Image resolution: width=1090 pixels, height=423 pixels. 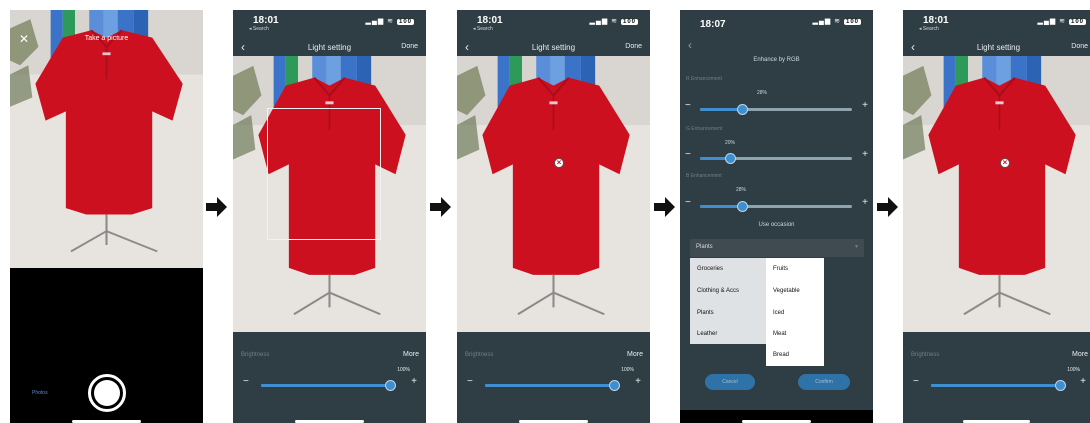 I want to click on enhance-title: Enhance by RGB, so click(x=776, y=60).